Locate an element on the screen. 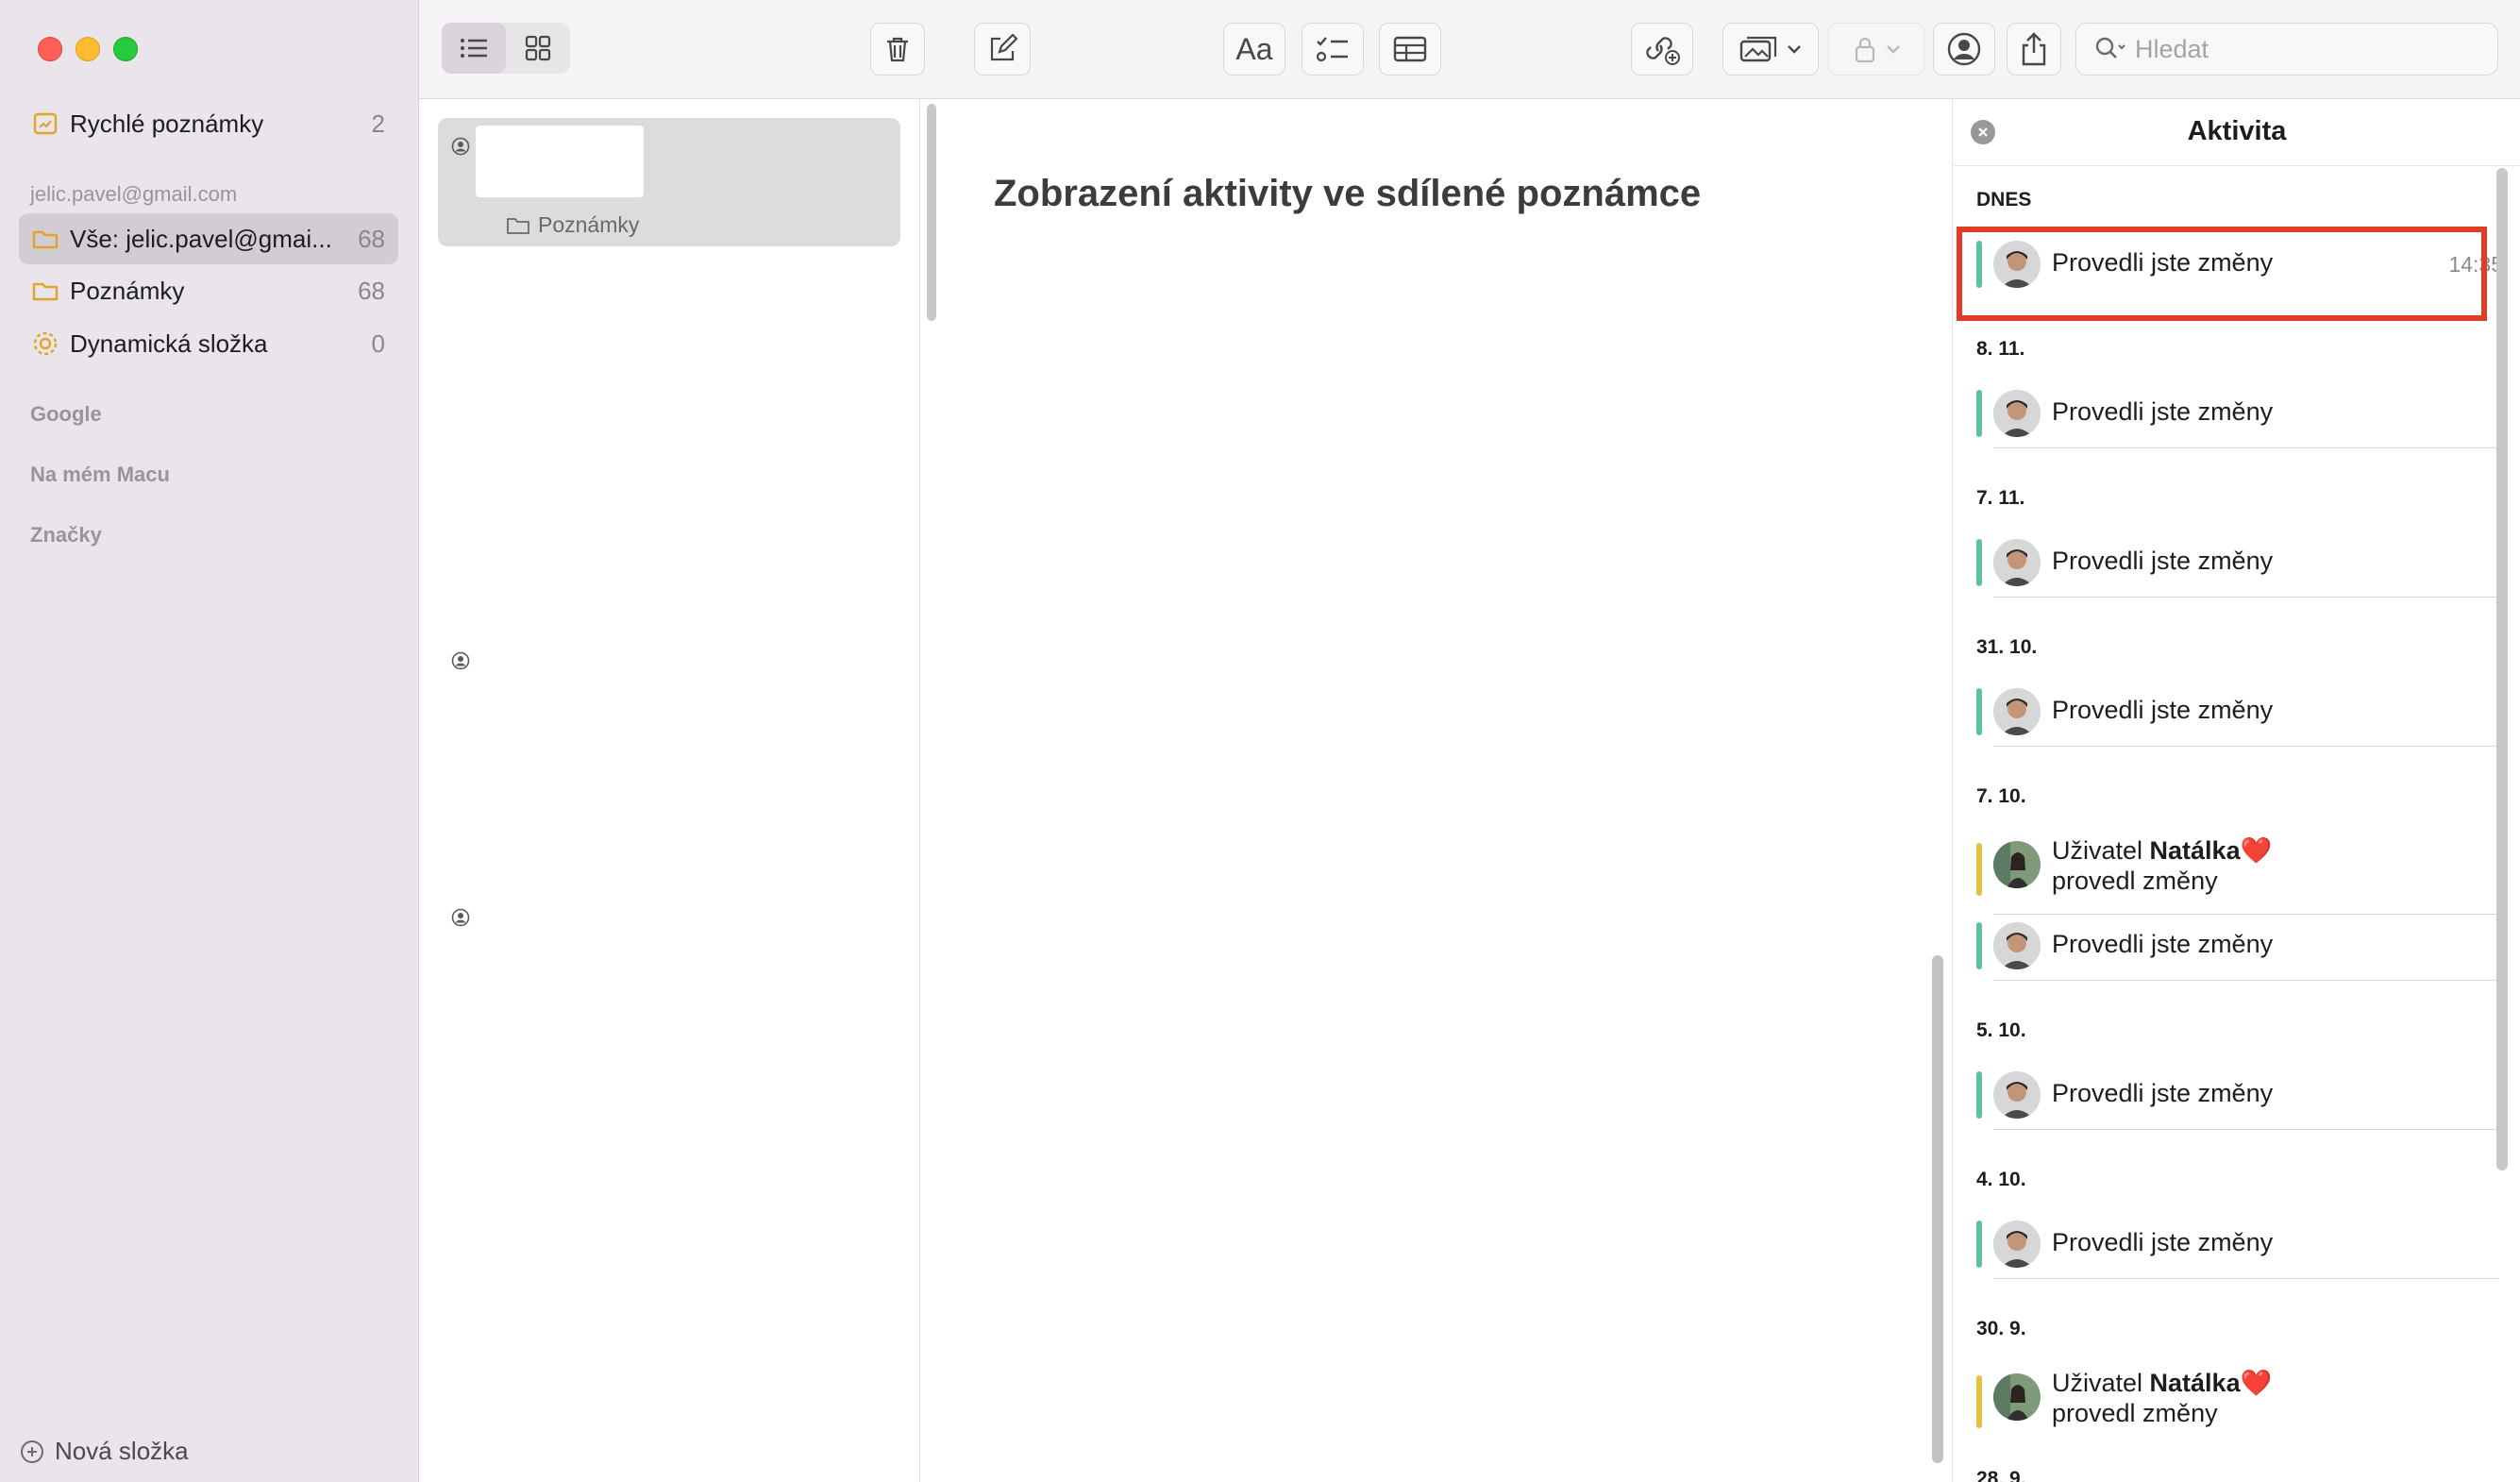  plus-circle-icon is located at coordinates (32, 1452).